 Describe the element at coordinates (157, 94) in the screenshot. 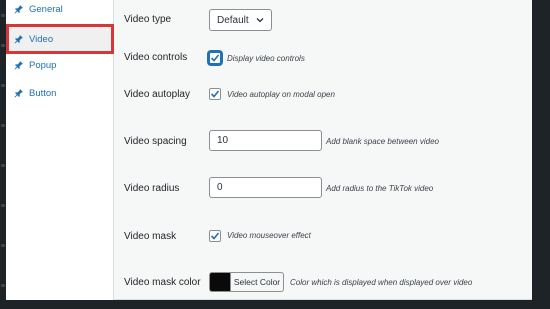

I see `video-autoplay-label: Video autoplay` at that location.